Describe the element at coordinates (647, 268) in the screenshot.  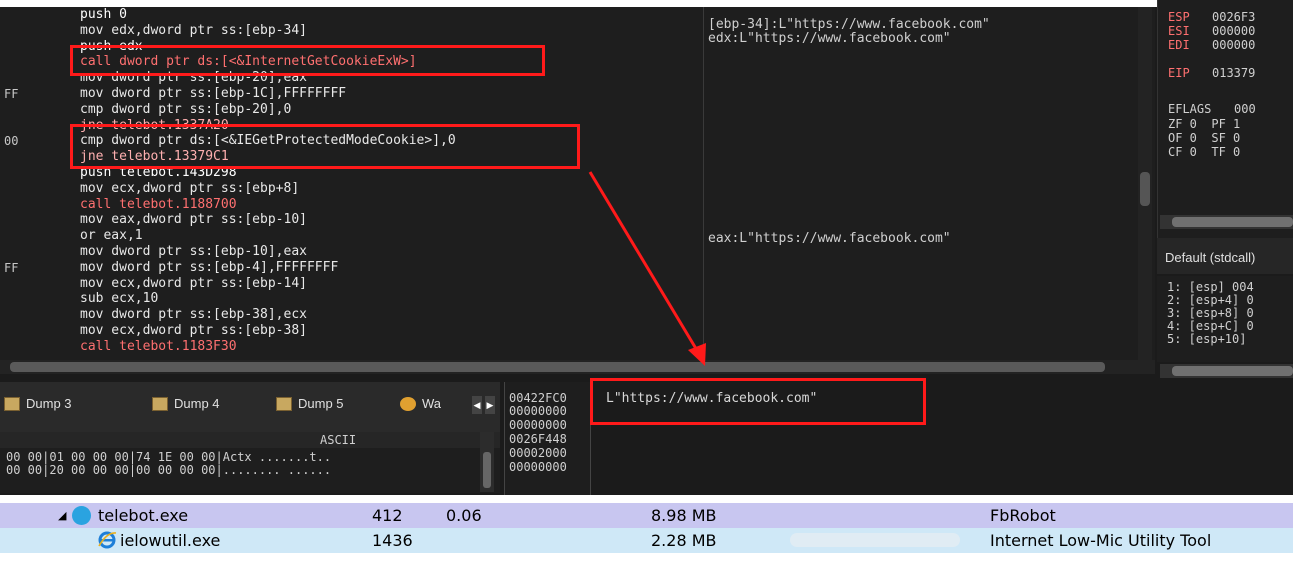
I see `annotation-arrow` at that location.